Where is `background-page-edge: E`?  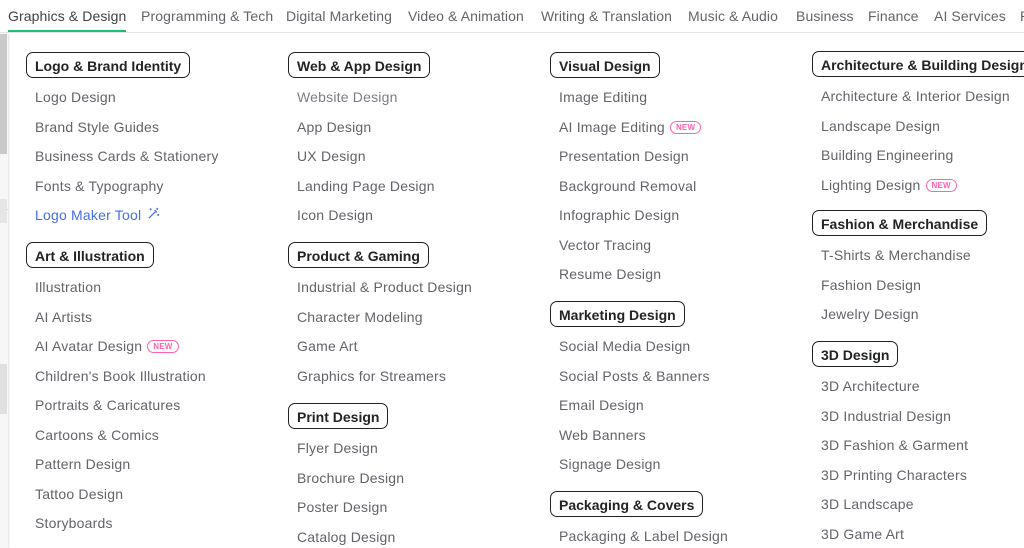 background-page-edge: E is located at coordinates (4, 291).